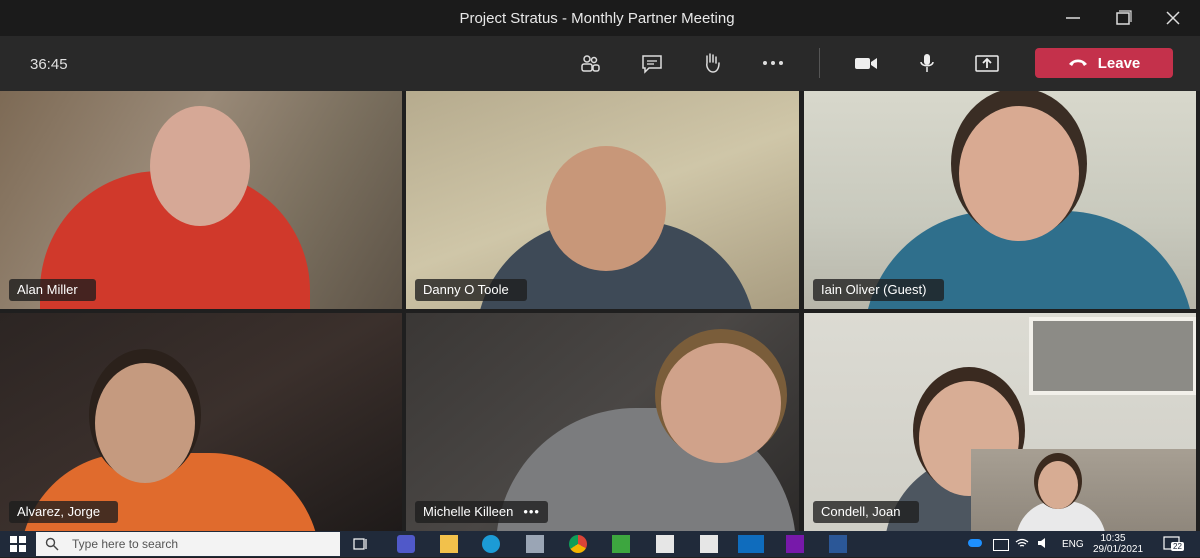  Describe the element at coordinates (491, 544) in the screenshot. I see `edge-browser-icon` at that location.